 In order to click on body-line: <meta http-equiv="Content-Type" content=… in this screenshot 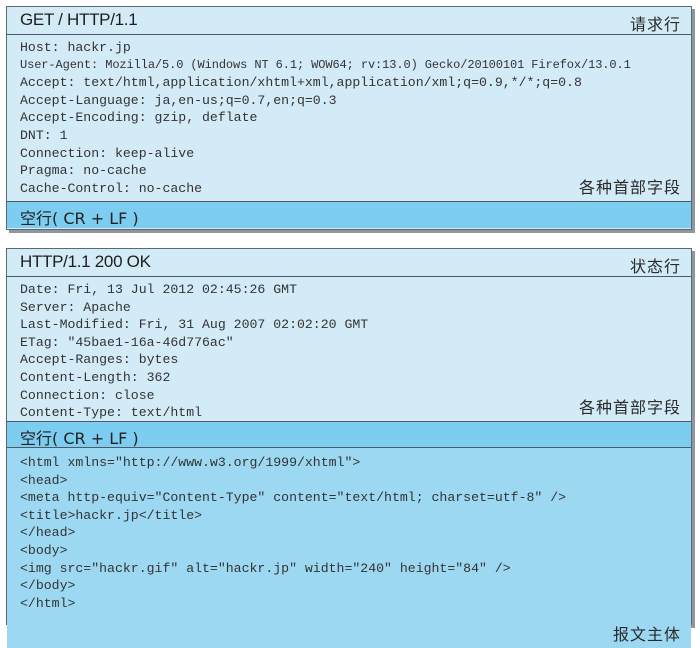, I will do `click(293, 498)`.